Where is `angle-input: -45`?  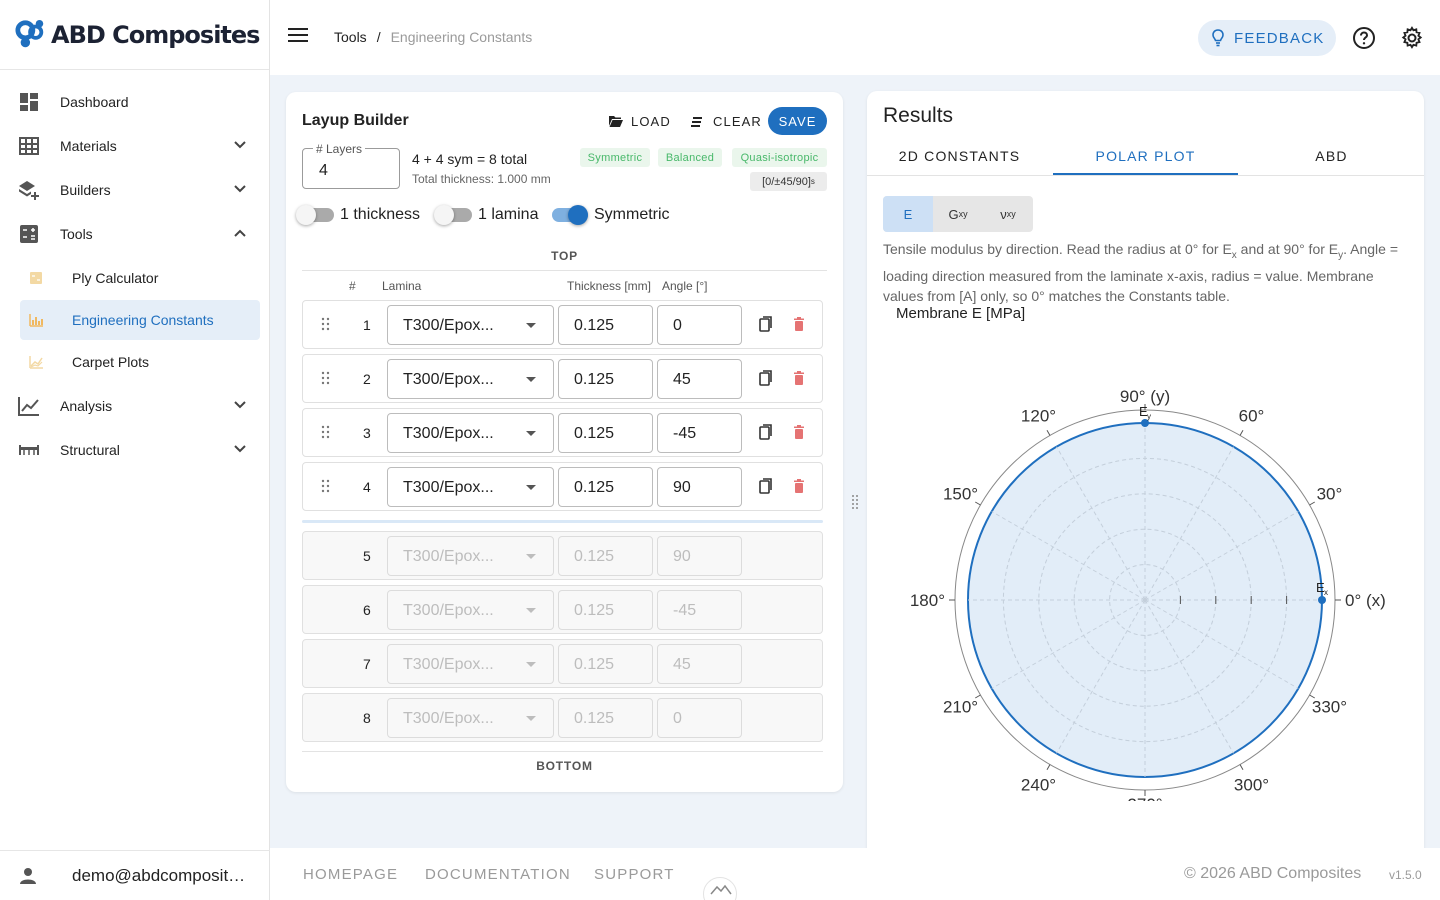
angle-input: -45 is located at coordinates (699, 433).